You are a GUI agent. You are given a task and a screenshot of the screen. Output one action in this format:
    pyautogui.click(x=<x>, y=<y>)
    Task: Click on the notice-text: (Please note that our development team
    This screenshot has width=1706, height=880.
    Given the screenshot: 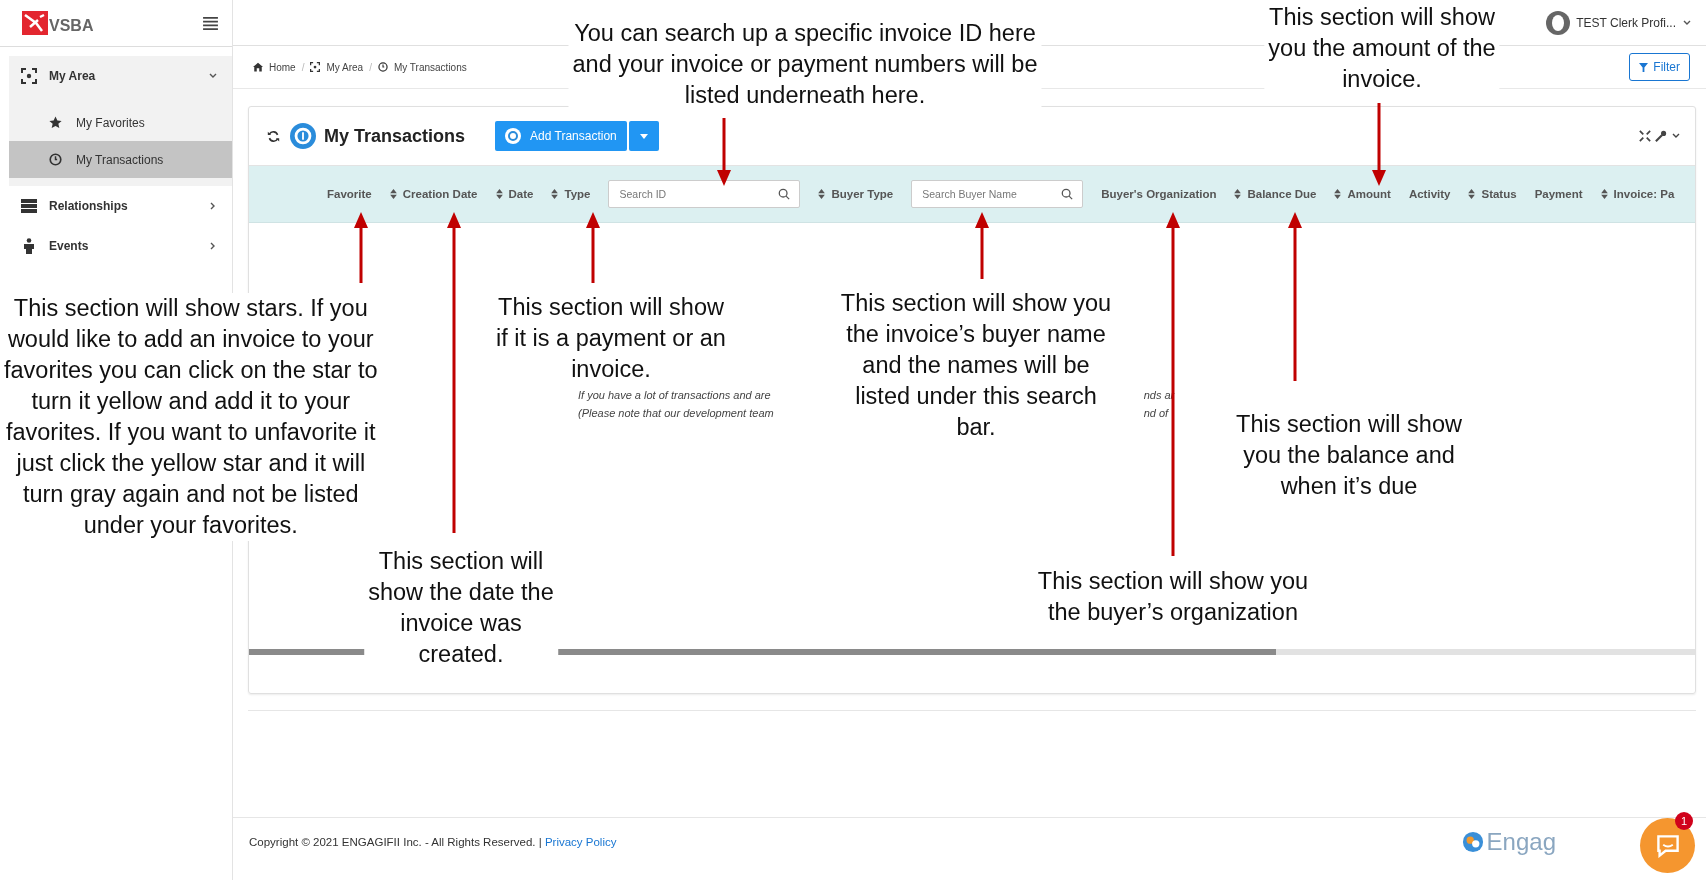 What is the action you would take?
    pyautogui.click(x=676, y=413)
    